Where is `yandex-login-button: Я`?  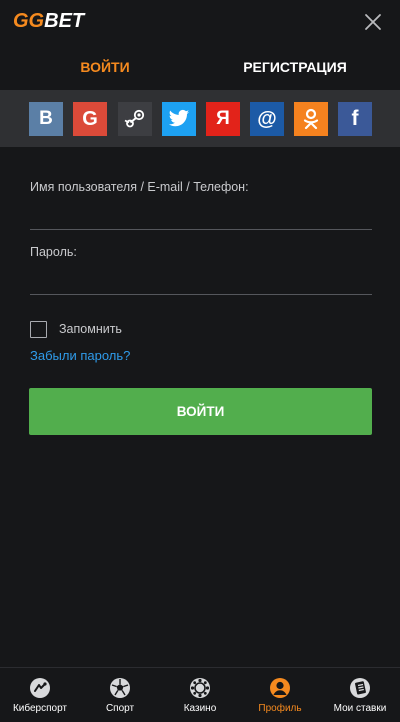
yandex-login-button: Я is located at coordinates (223, 119).